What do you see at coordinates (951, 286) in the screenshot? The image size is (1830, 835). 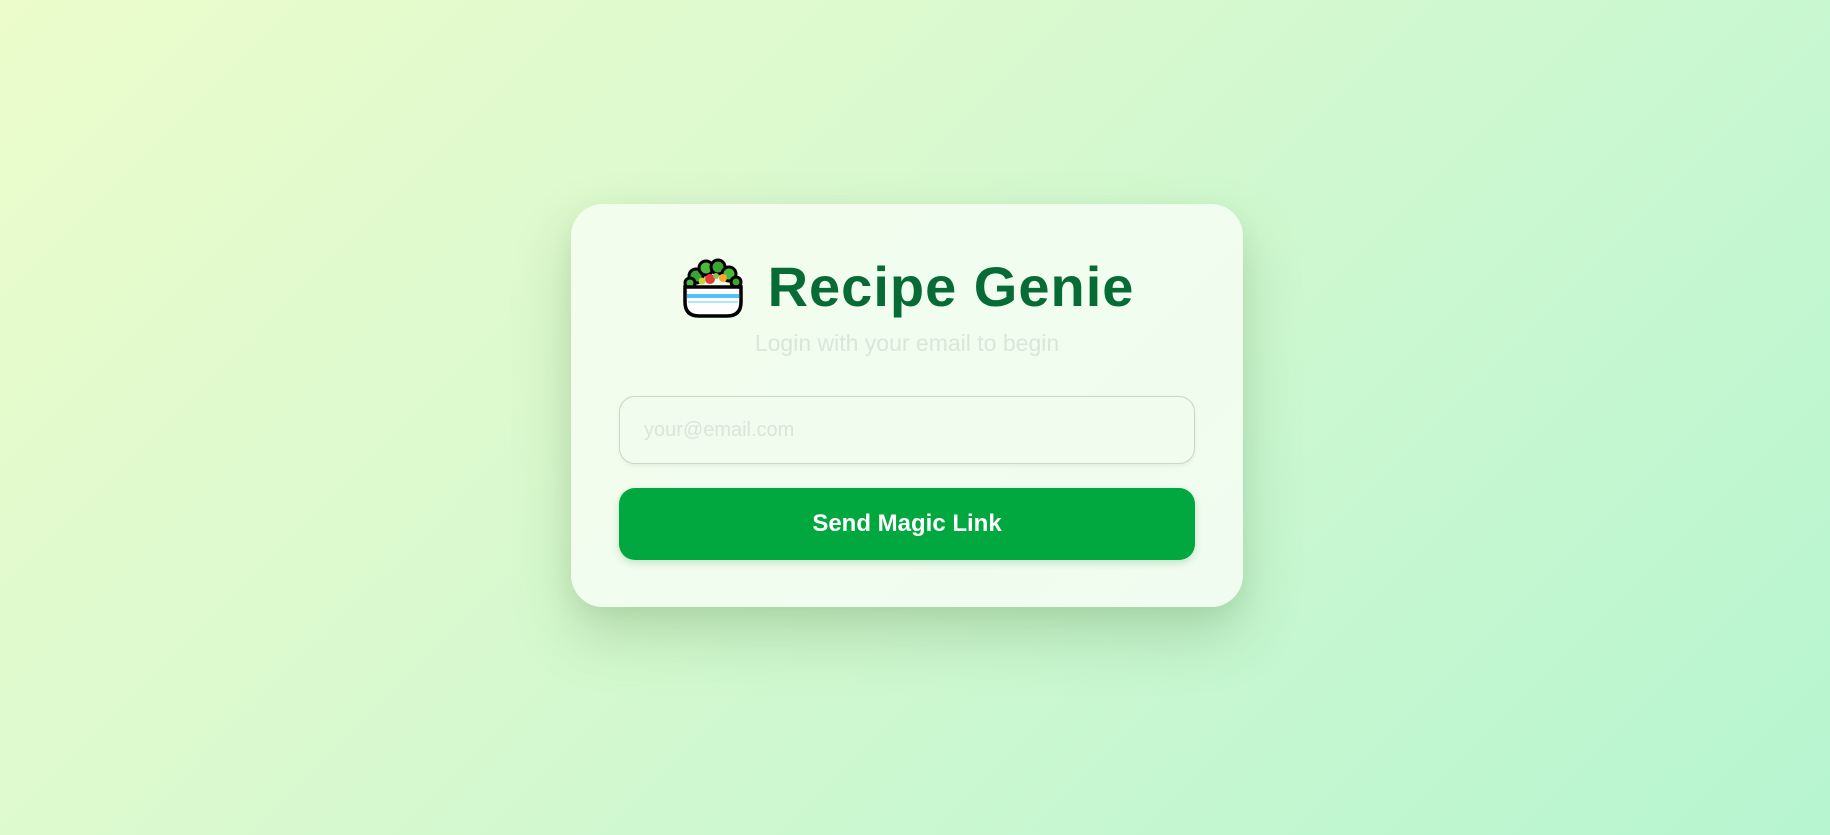 I see `app-title: Recipe Genie` at bounding box center [951, 286].